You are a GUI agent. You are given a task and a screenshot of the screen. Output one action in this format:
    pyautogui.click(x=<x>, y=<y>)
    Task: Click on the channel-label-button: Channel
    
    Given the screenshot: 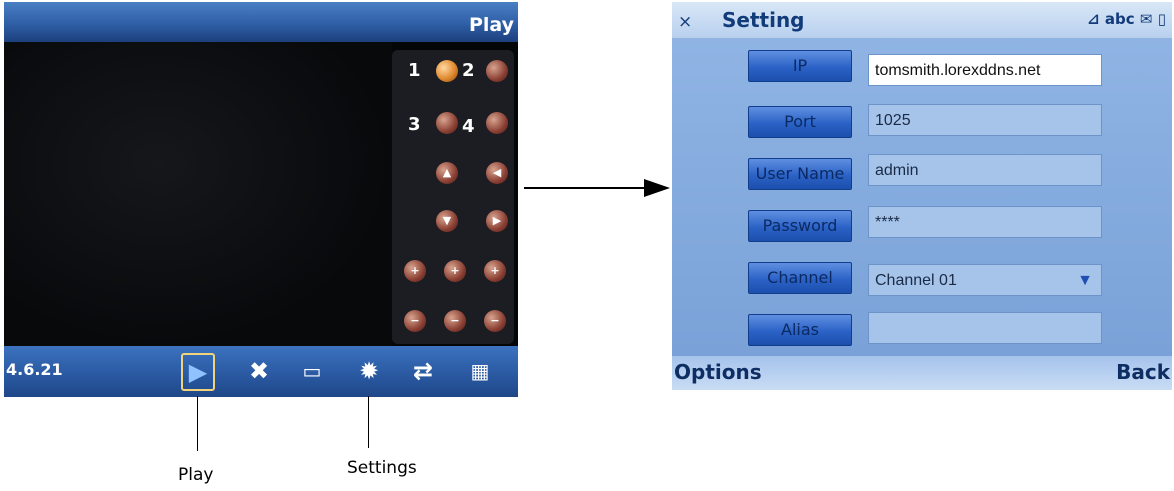 What is the action you would take?
    pyautogui.click(x=800, y=278)
    